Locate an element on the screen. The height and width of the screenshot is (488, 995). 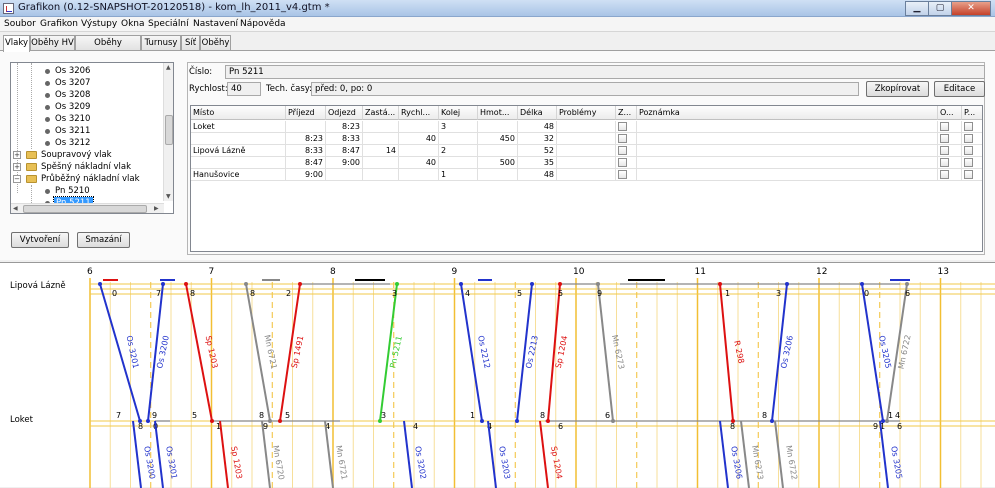
column-header: Kolej is located at coordinates (458, 113).